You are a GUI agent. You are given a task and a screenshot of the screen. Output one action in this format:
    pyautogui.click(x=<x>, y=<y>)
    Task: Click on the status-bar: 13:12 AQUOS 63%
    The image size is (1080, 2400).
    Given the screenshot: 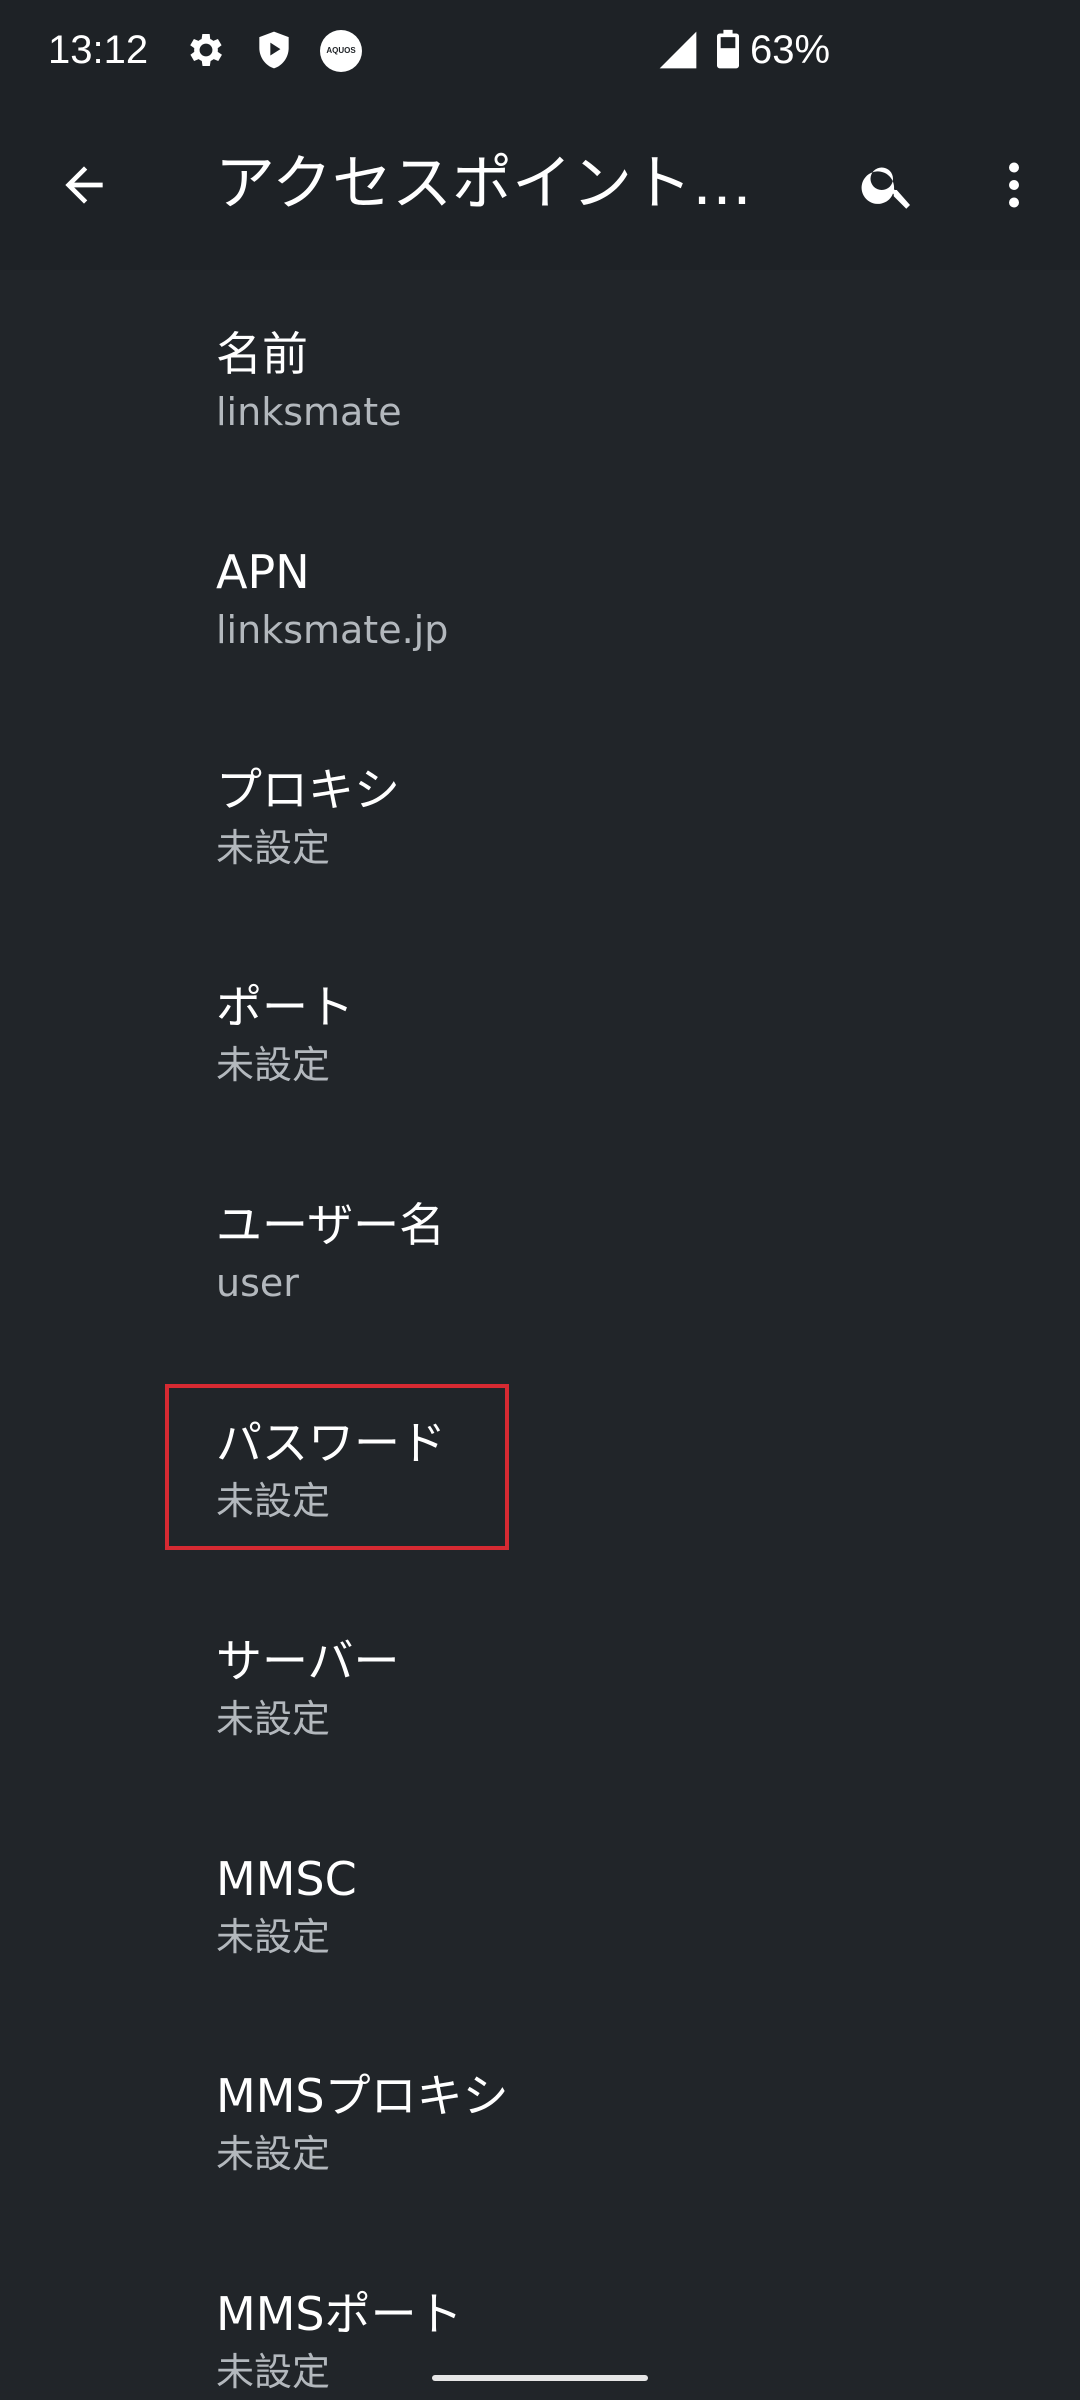 What is the action you would take?
    pyautogui.click(x=540, y=50)
    